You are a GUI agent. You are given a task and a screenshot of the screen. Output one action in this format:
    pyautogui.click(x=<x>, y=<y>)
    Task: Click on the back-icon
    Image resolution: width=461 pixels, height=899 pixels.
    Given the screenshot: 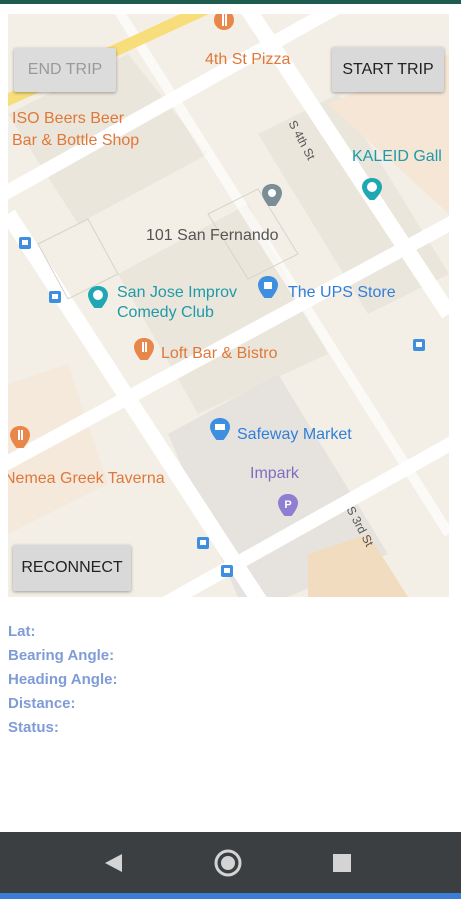 What is the action you would take?
    pyautogui.click(x=113, y=862)
    